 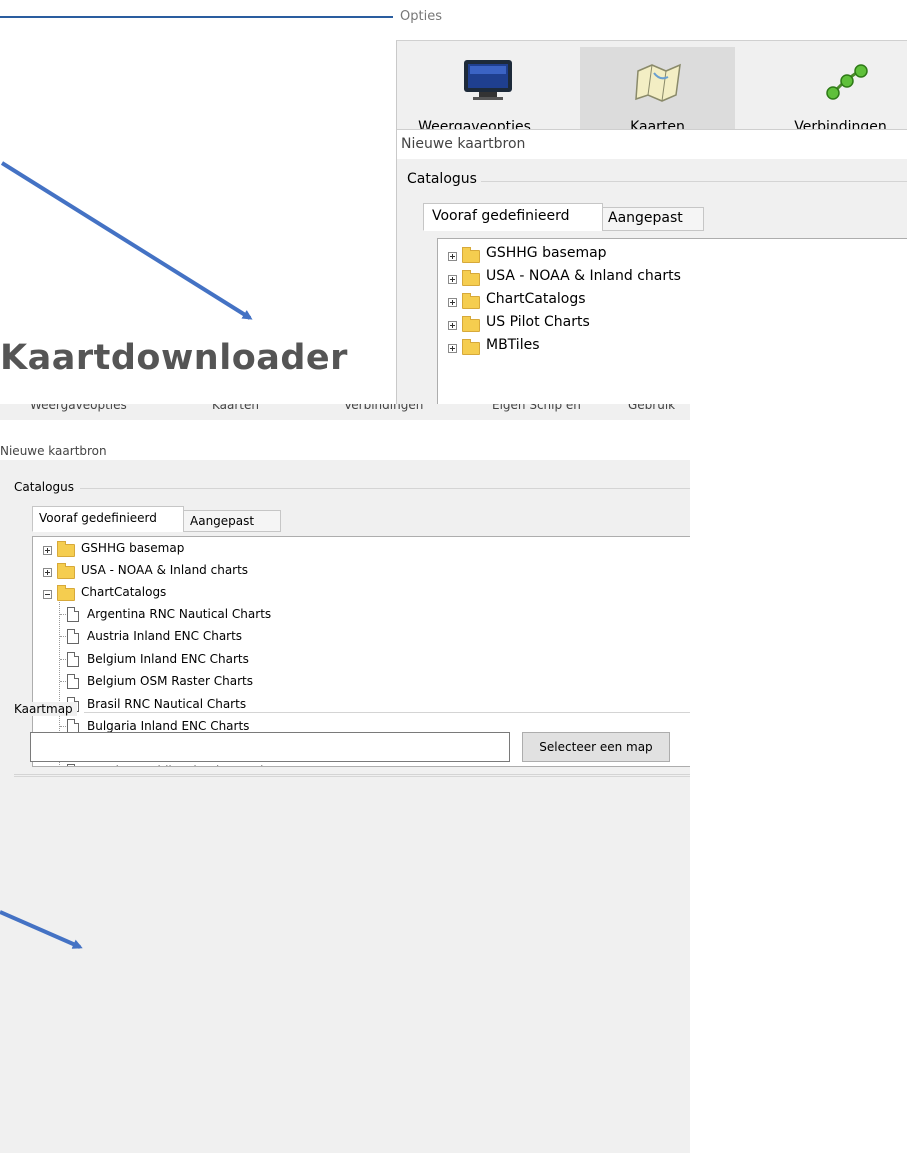 What do you see at coordinates (41, 929) in the screenshot?
I see `arrow-to-netherlands-osm` at bounding box center [41, 929].